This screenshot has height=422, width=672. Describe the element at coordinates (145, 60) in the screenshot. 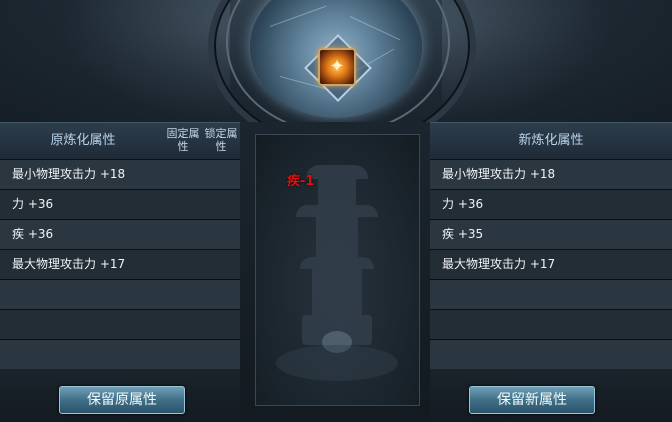

I see `left-ornament` at that location.